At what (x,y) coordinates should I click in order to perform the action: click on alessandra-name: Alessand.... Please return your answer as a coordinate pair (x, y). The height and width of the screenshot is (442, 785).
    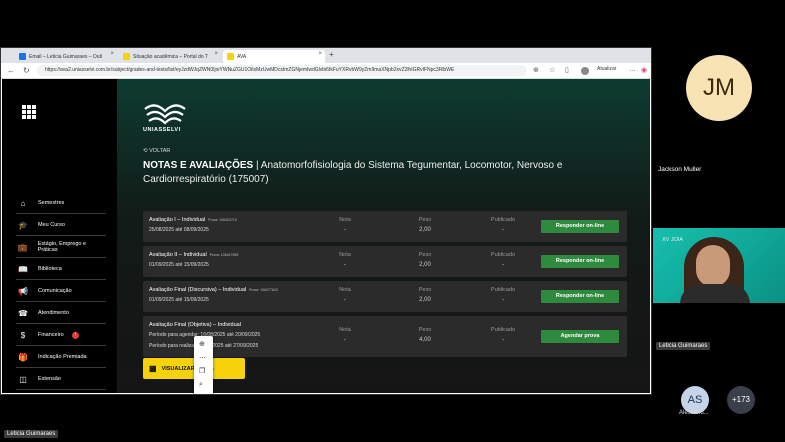
    Looking at the image, I should click on (694, 413).